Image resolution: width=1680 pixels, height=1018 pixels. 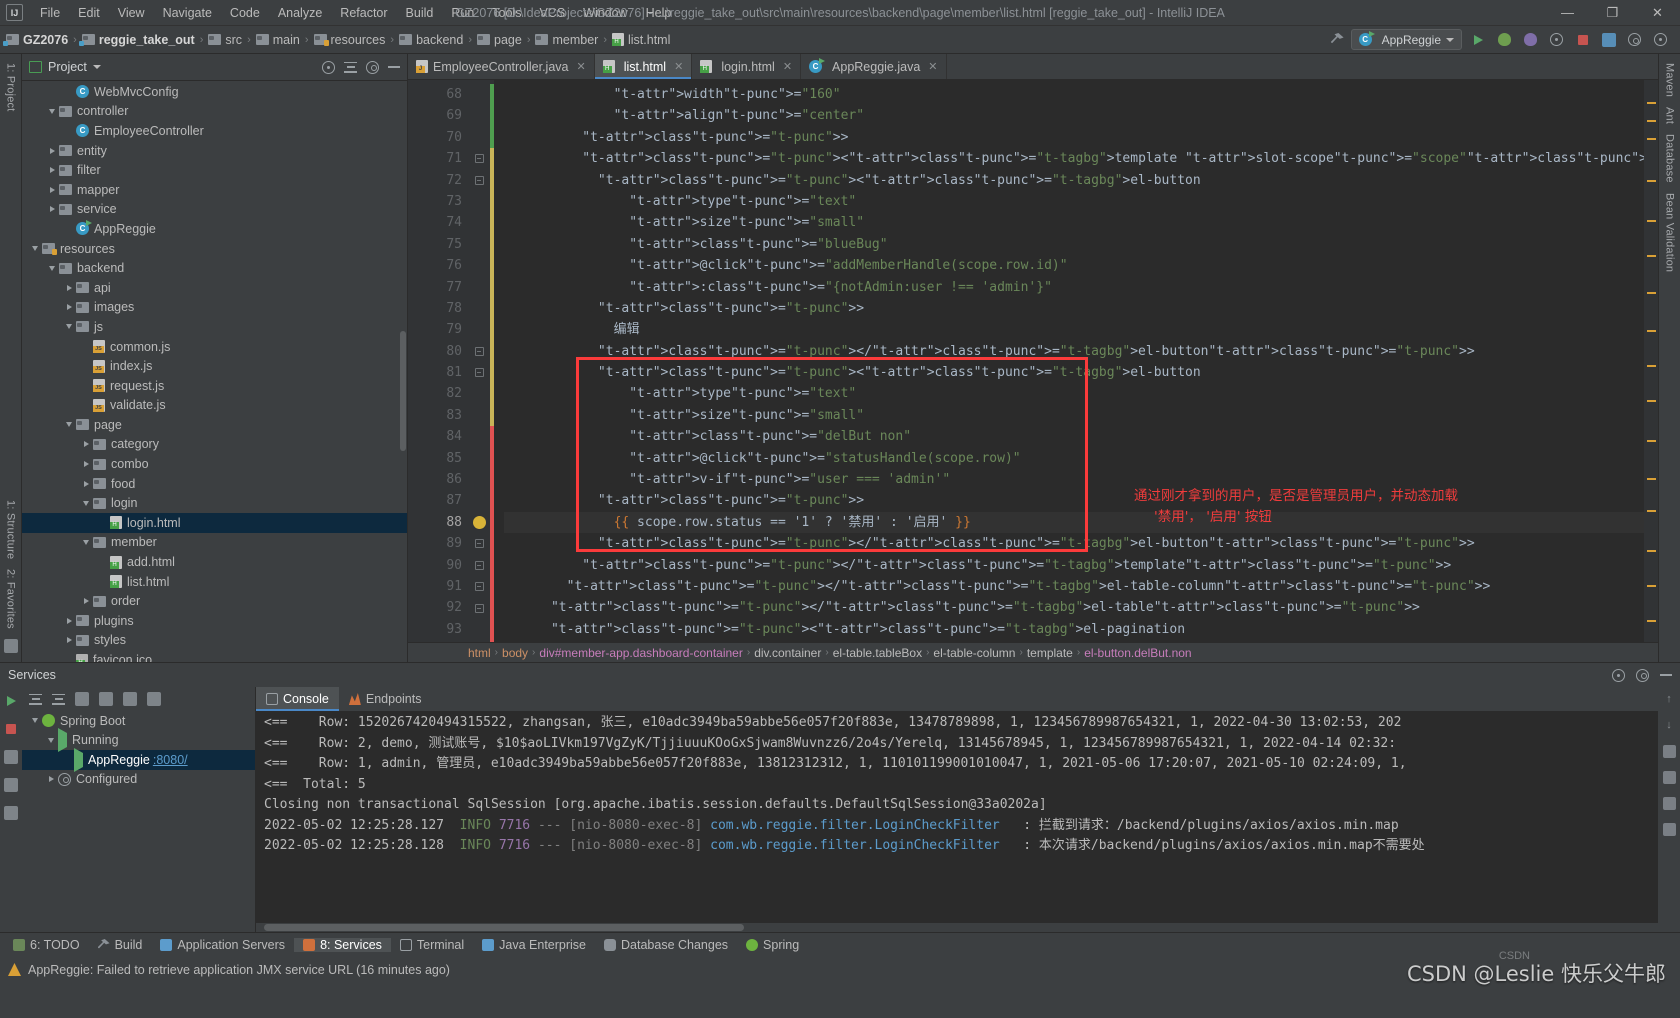 What do you see at coordinates (877, 653) in the screenshot?
I see `breadcrumb-el-table: el-table.tableBox` at bounding box center [877, 653].